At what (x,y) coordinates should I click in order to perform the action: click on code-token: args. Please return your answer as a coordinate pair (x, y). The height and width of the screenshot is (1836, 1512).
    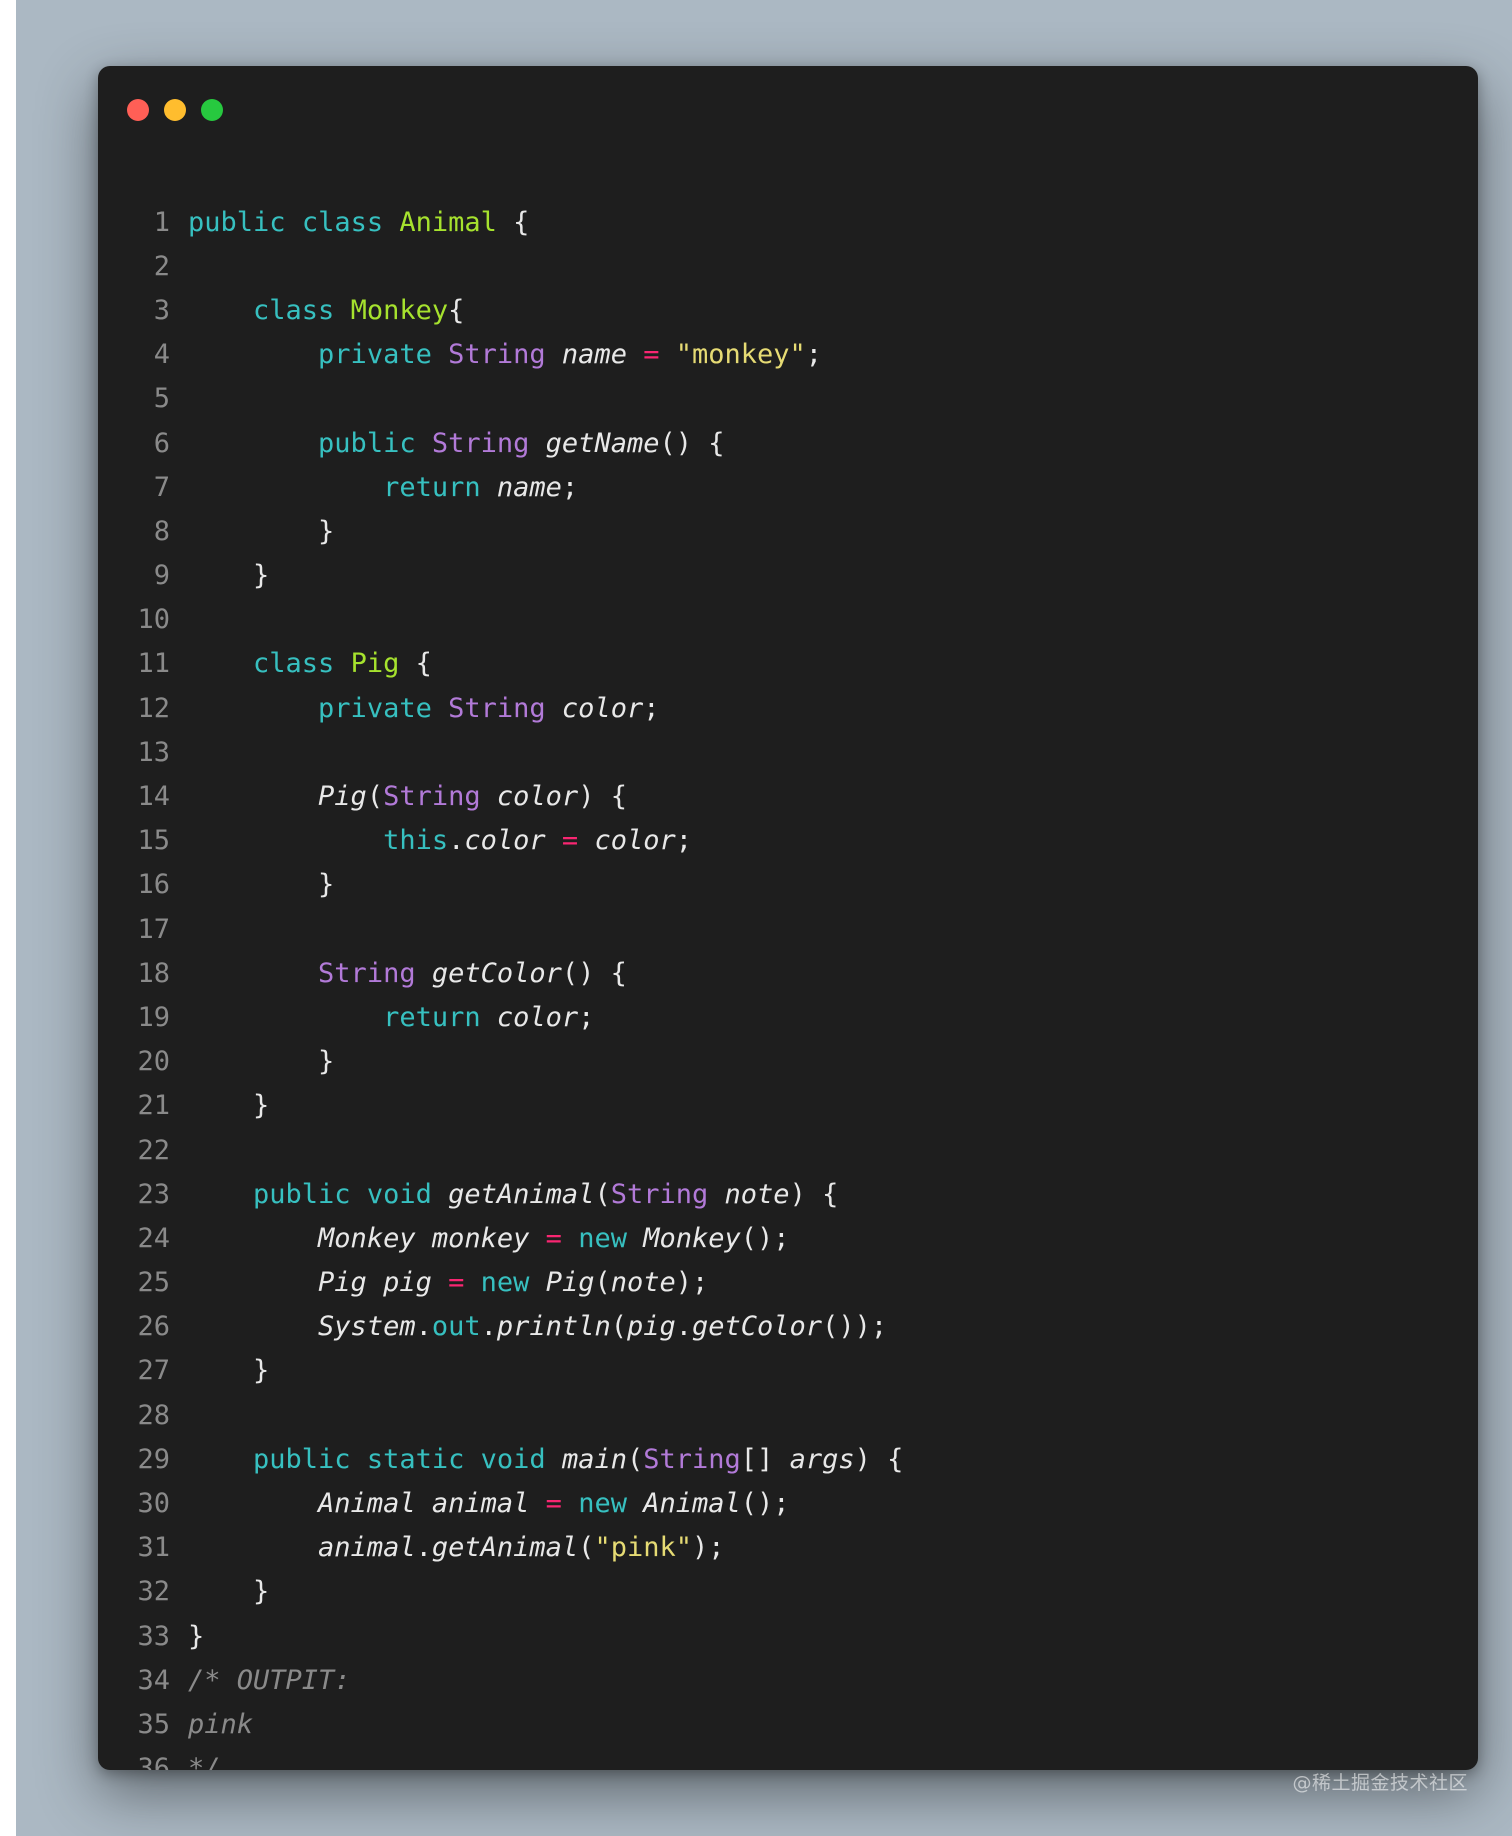
    Looking at the image, I should click on (822, 1459).